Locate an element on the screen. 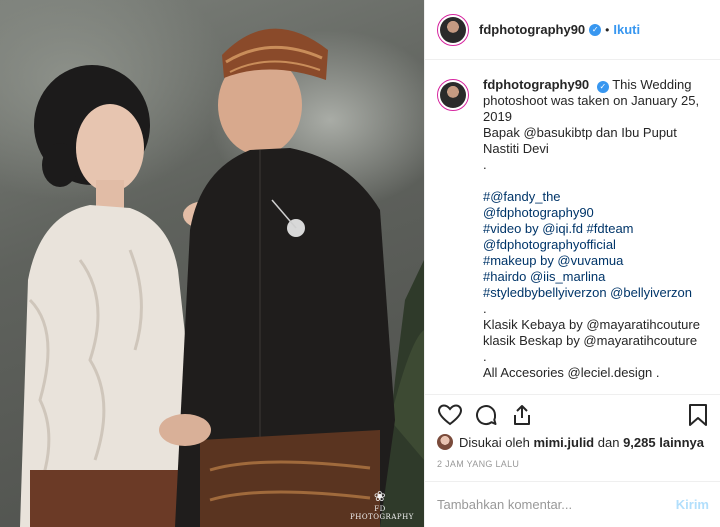 This screenshot has height=527, width=720. caption-line: Bapak @basukibtp dan Ibu Puput is located at coordinates (580, 132).